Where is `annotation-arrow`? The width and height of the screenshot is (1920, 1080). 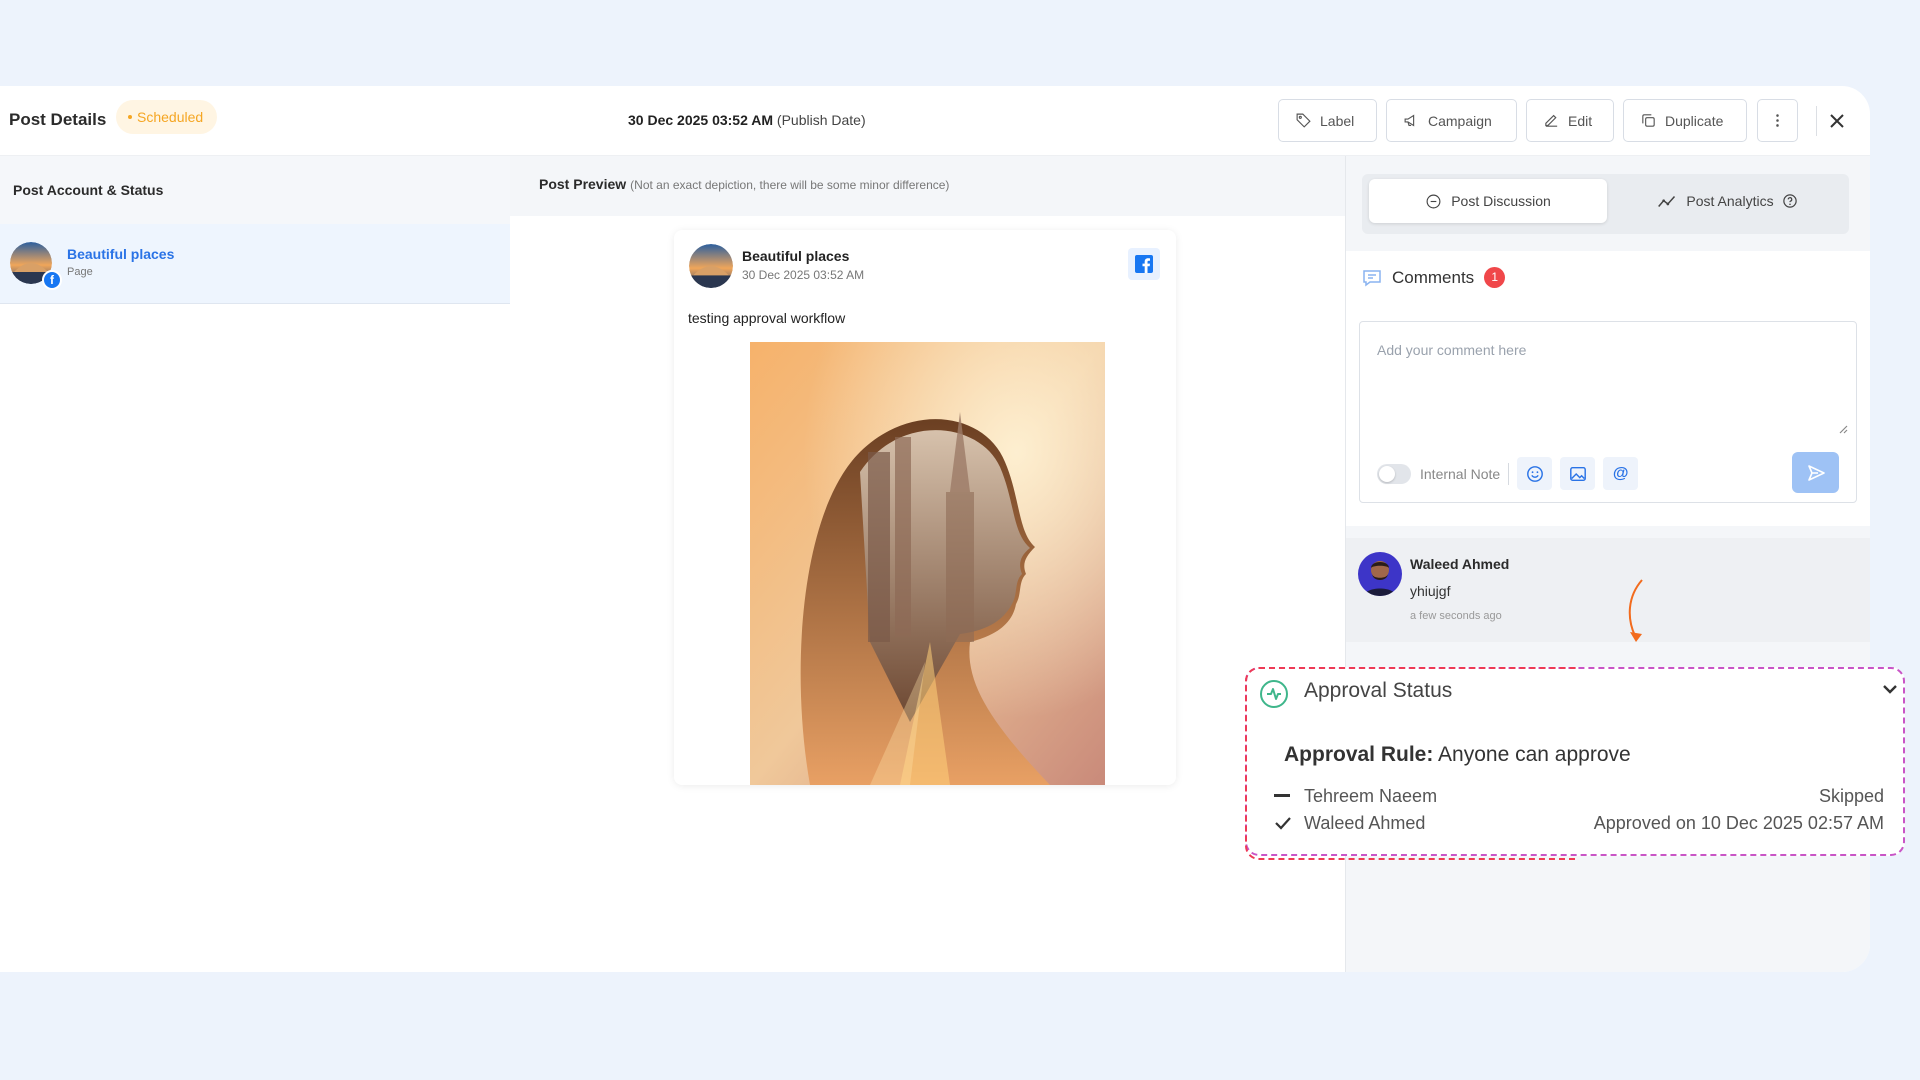
annotation-arrow is located at coordinates (1635, 610).